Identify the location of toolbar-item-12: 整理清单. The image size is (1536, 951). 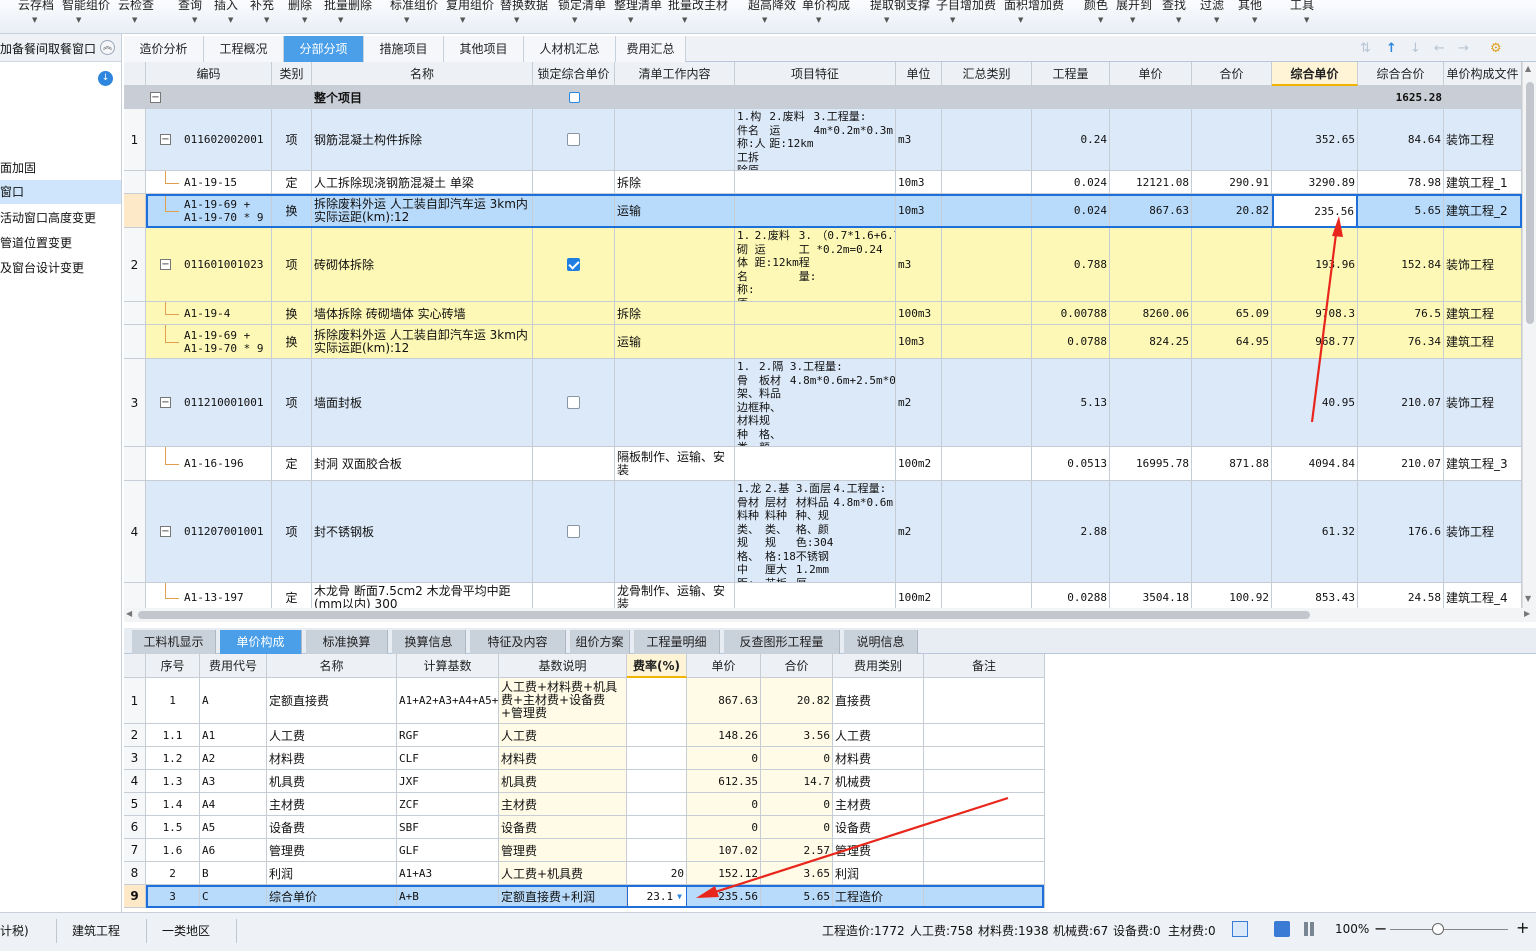
(638, 6).